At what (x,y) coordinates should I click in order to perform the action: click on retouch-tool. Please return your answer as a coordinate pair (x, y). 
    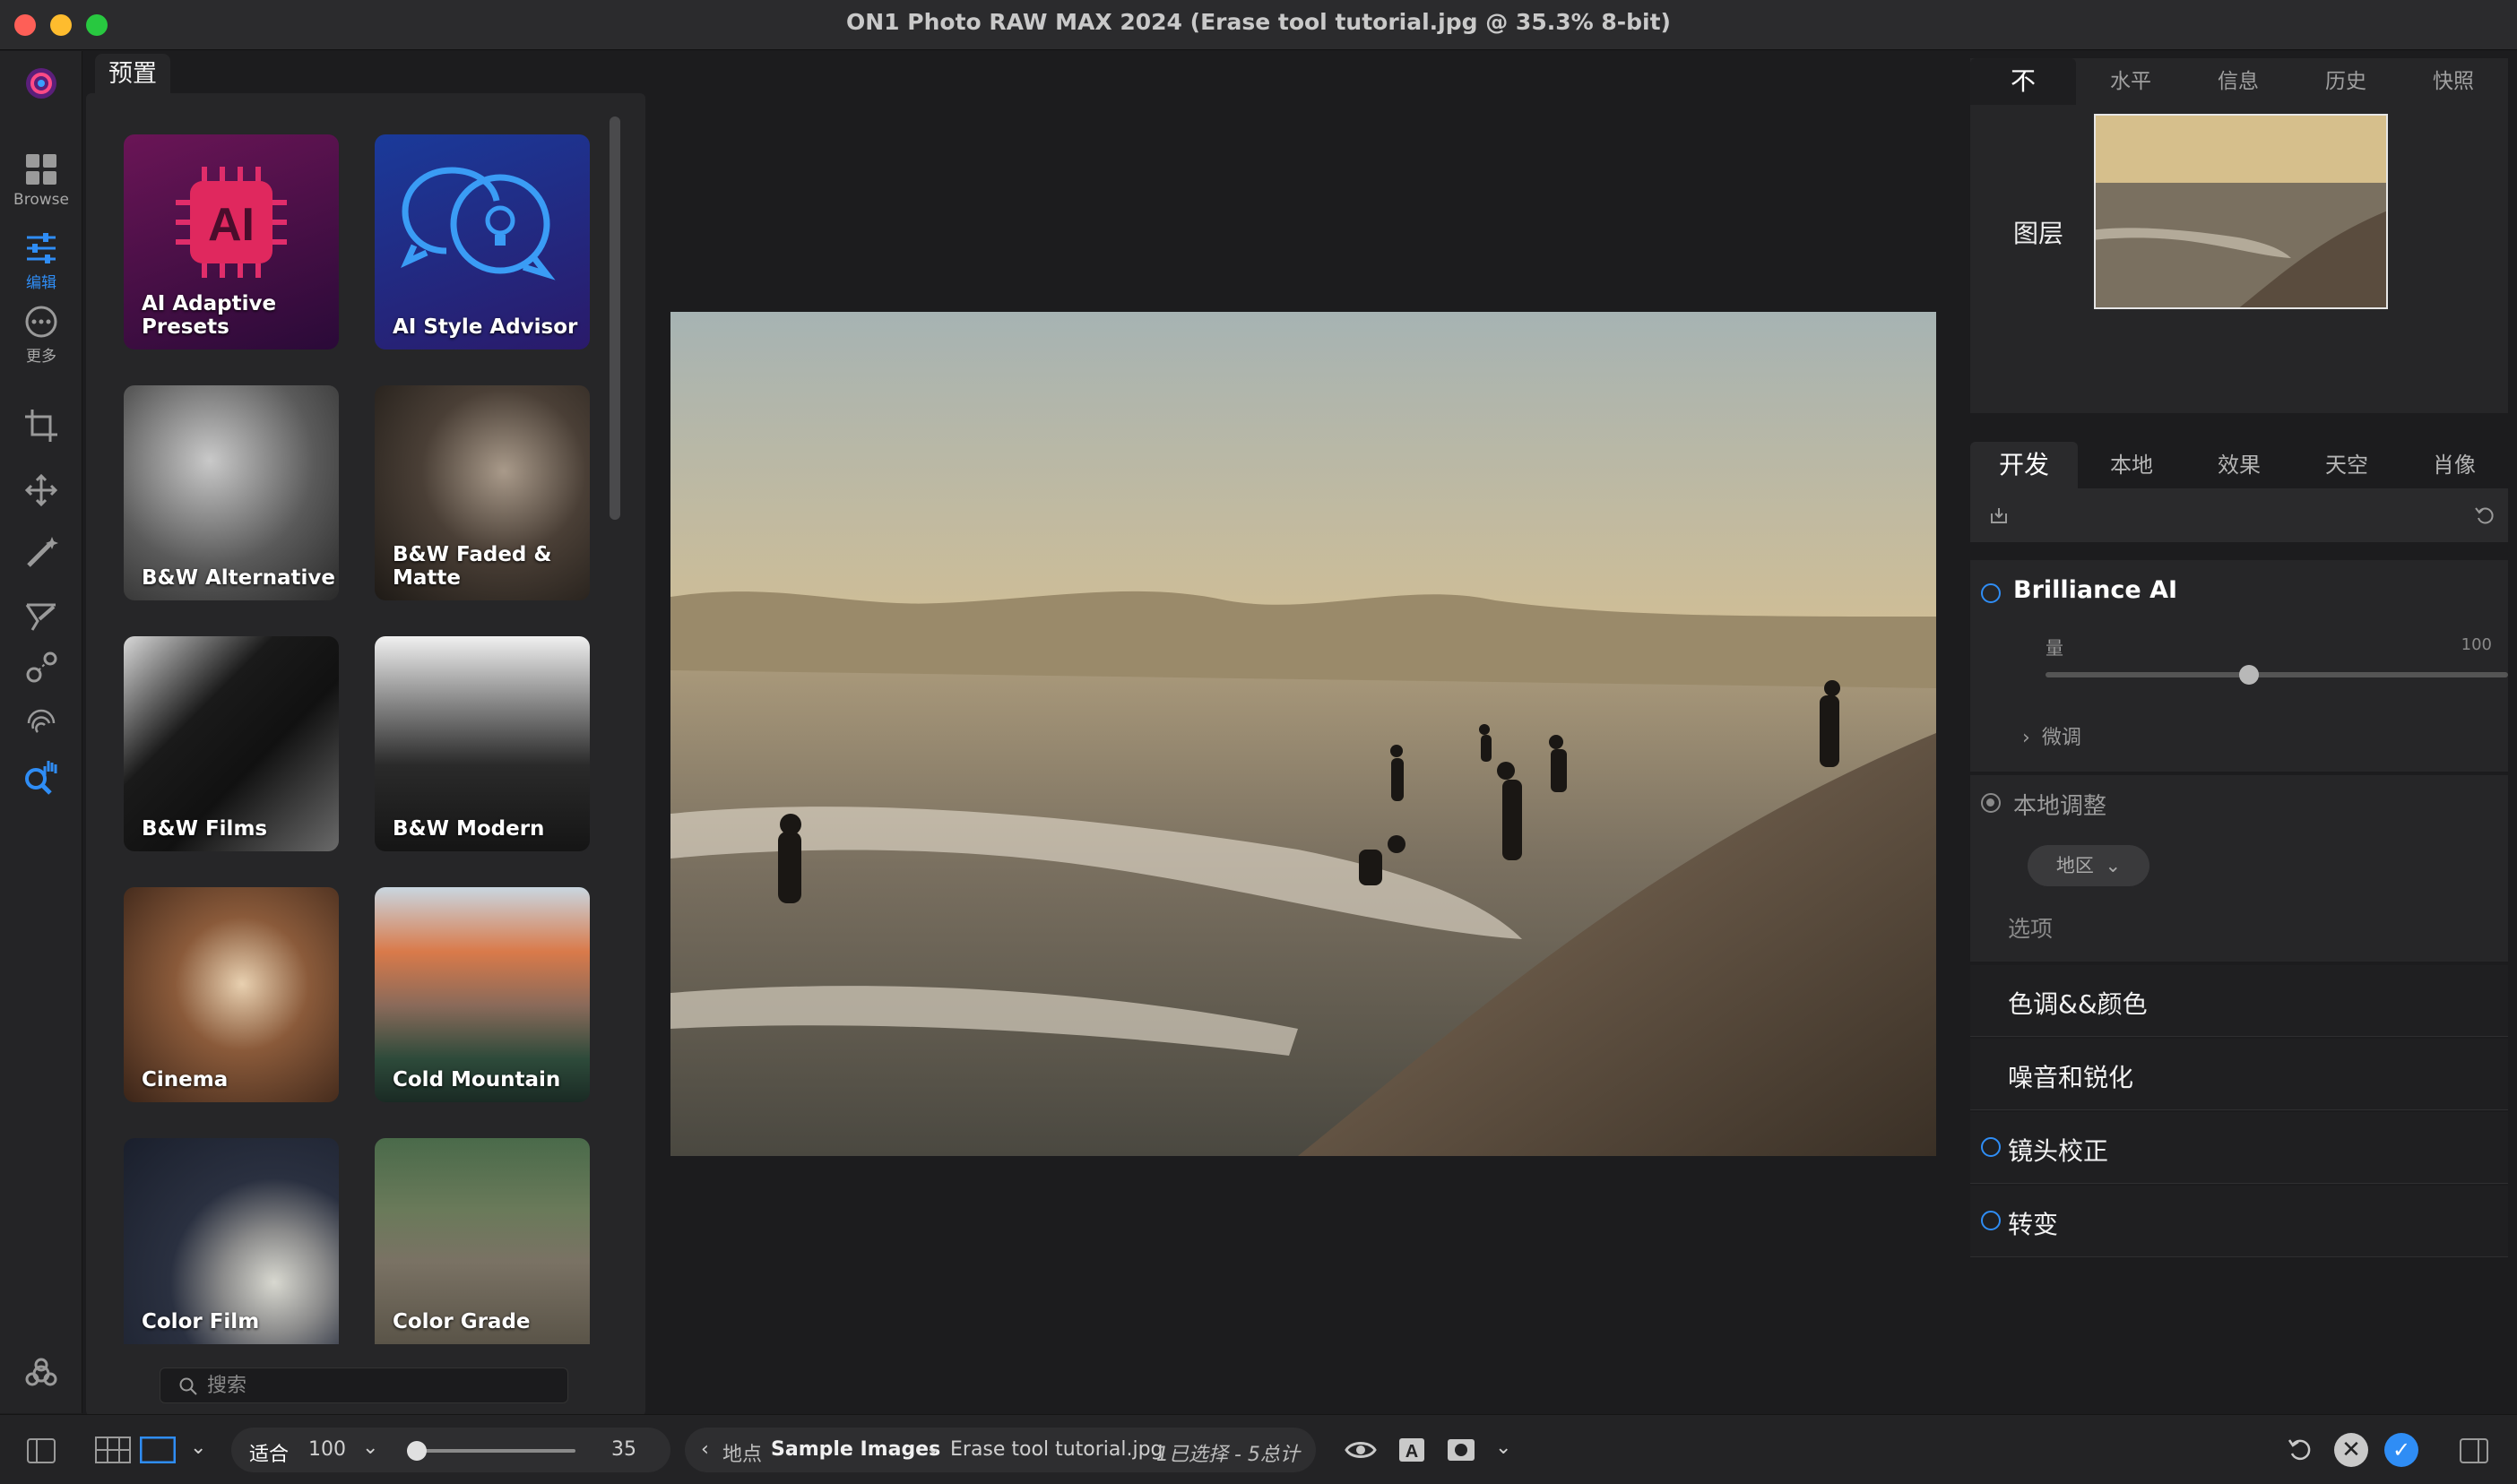
    Looking at the image, I should click on (41, 553).